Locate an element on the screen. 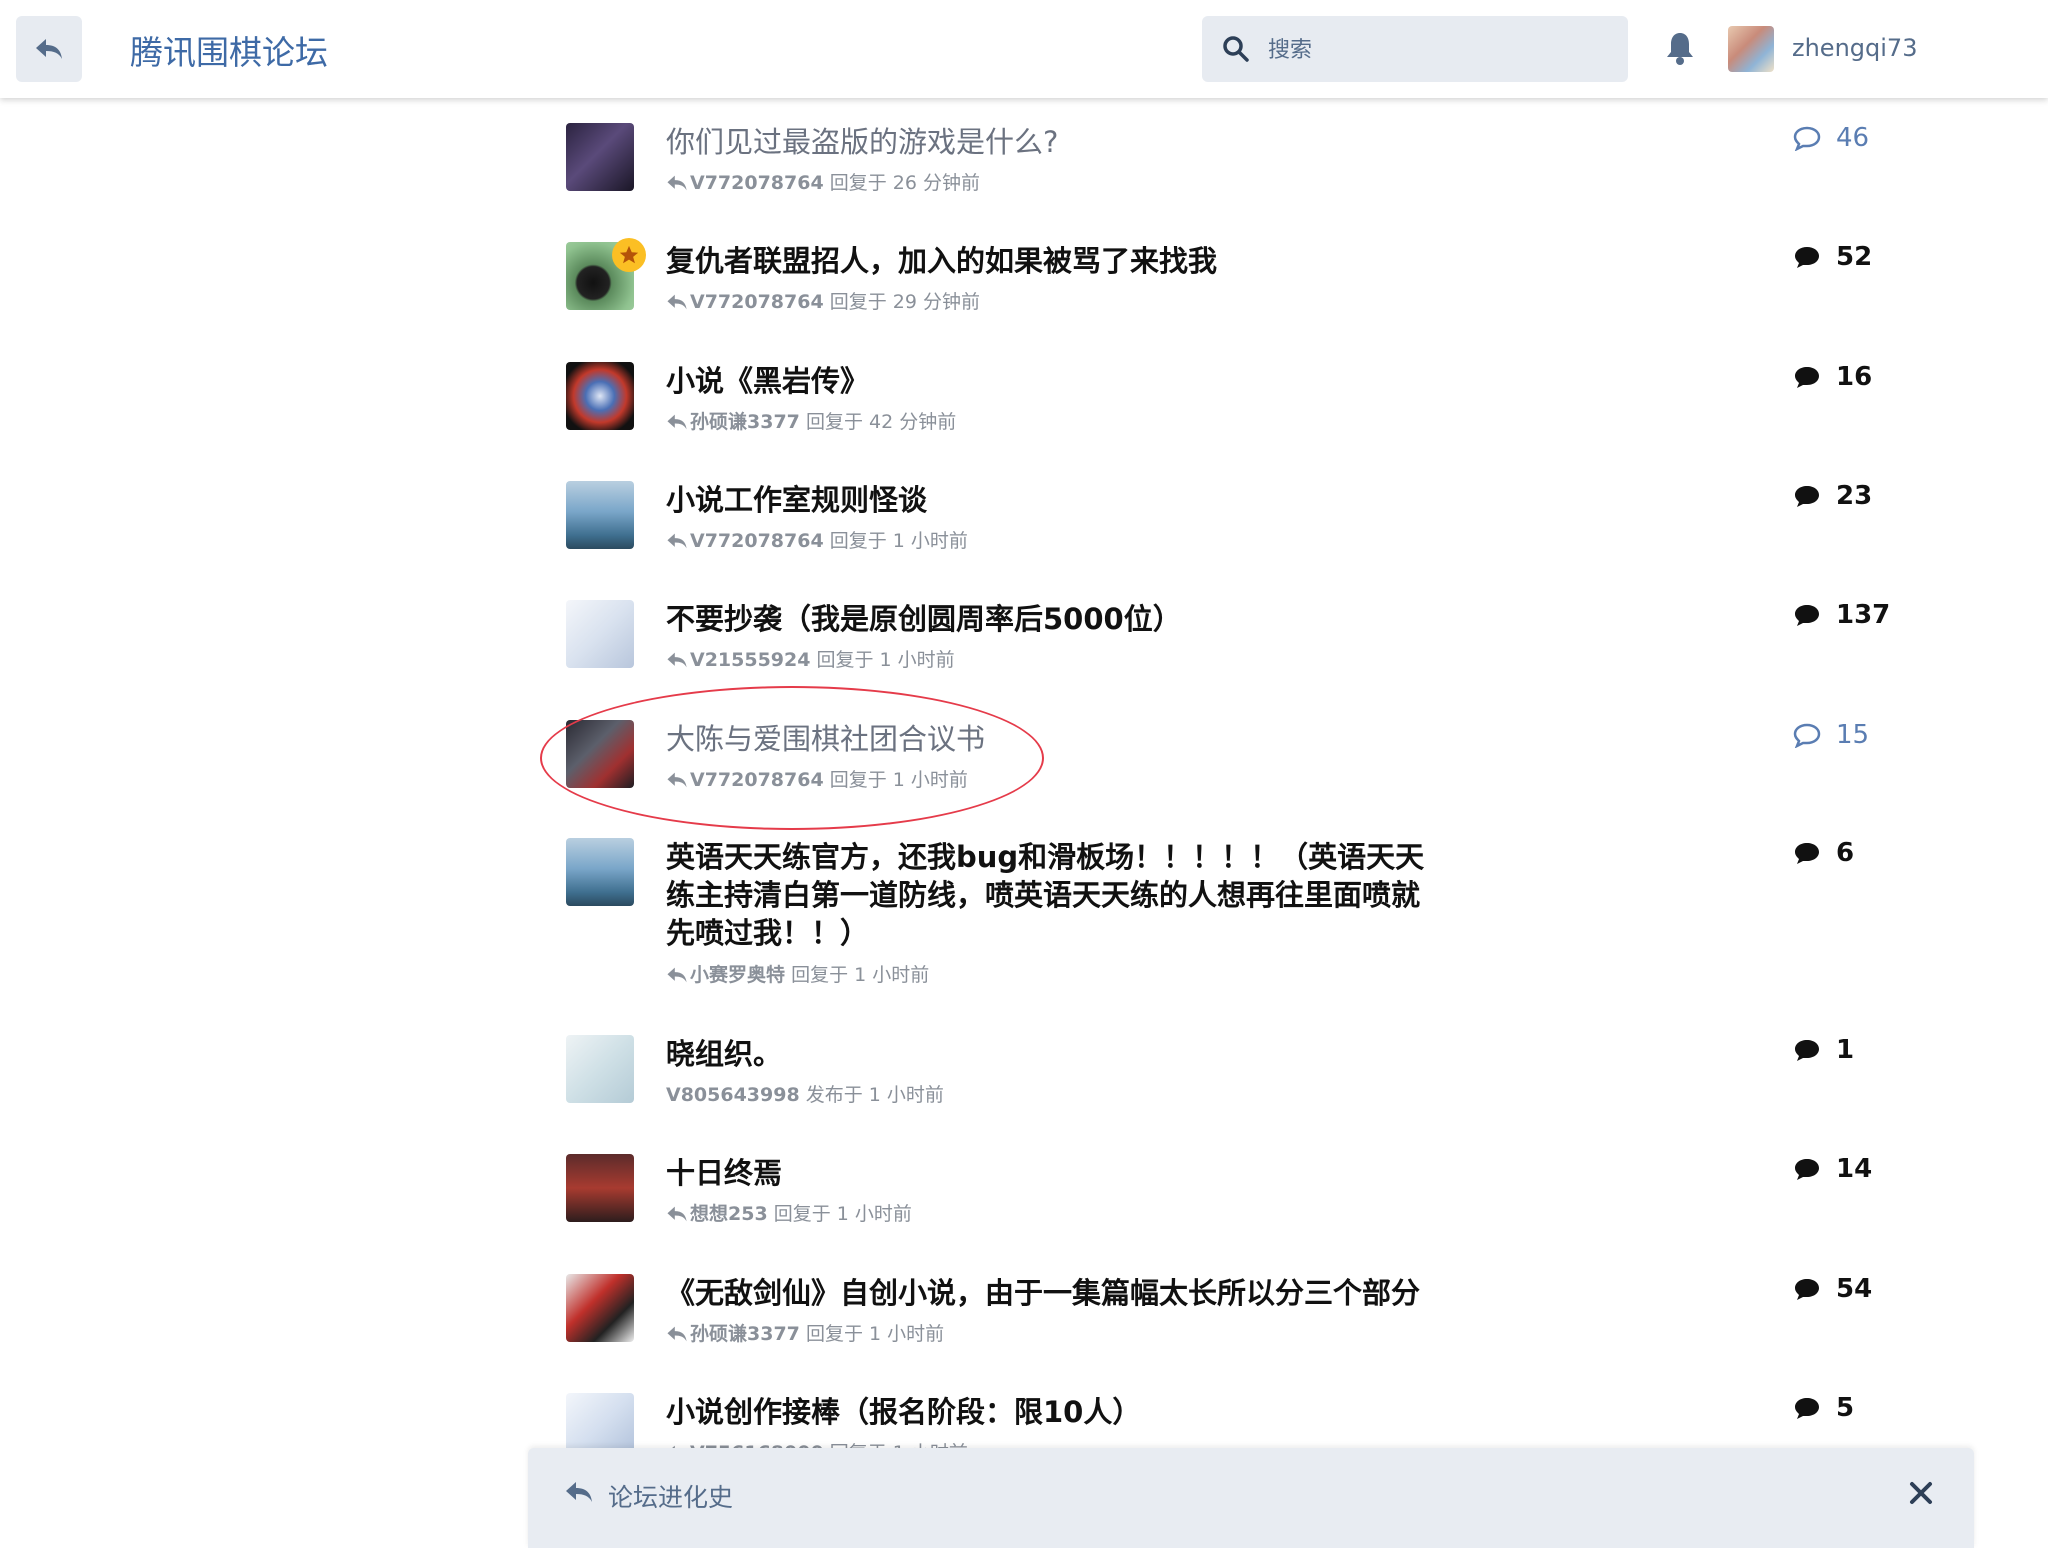  discussion-meta: V805643998 发布于 1 小时前 is located at coordinates (805, 1093).